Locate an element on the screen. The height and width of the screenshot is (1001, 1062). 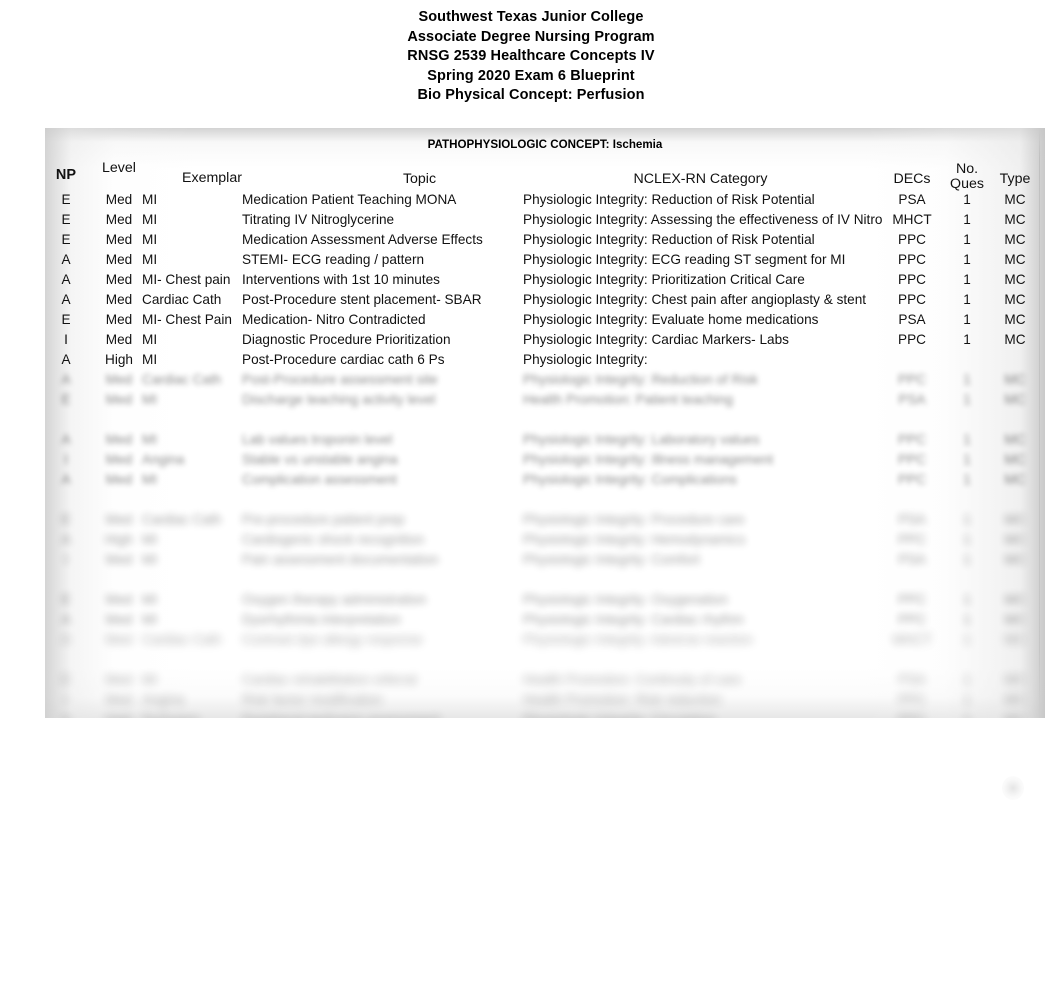
cell-topic: Lab values troponin level is located at coordinates (317, 439).